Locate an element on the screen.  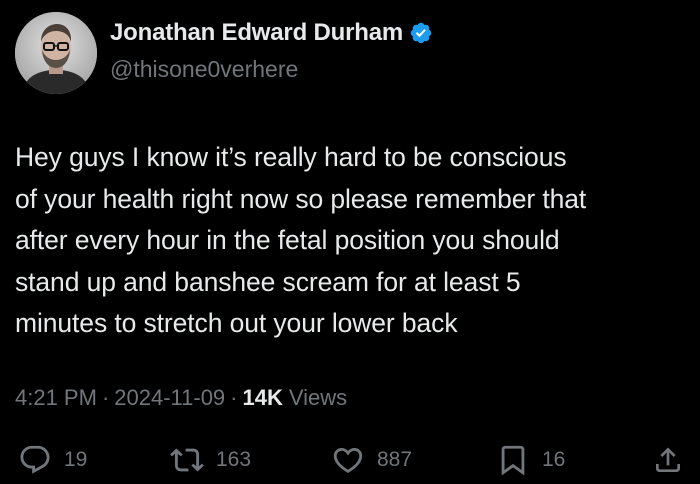
retweet-icon is located at coordinates (187, 460).